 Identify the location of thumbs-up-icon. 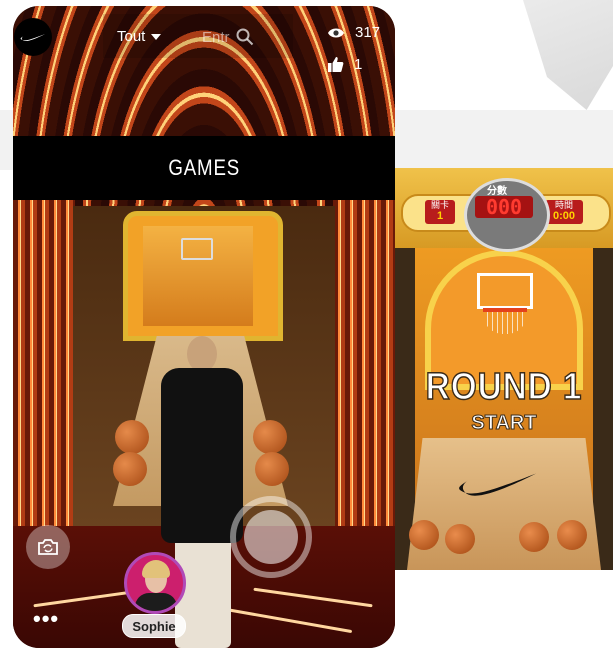
(336, 64).